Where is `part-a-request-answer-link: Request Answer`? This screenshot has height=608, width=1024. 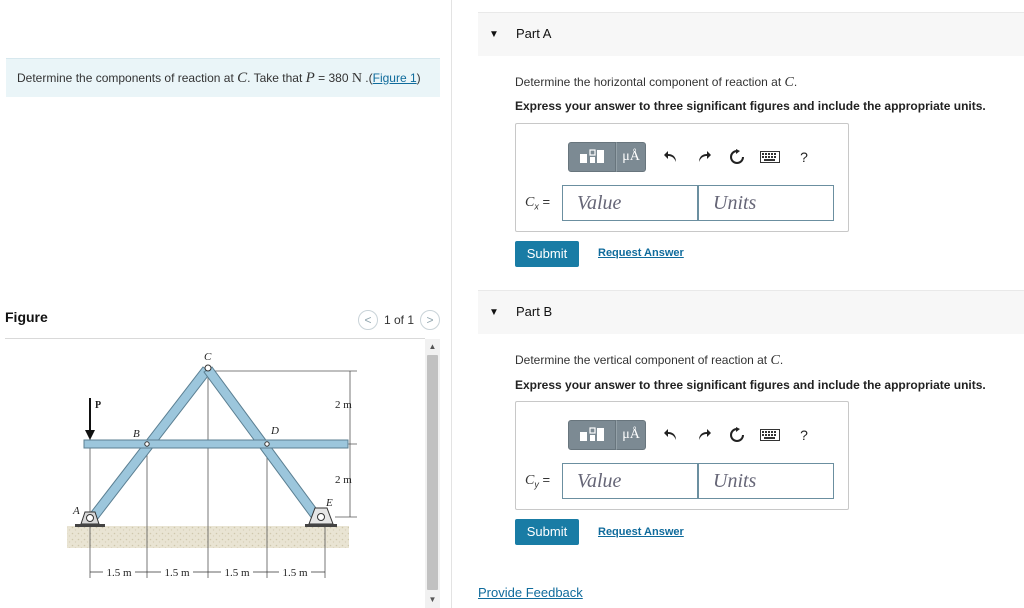
part-a-request-answer-link: Request Answer is located at coordinates (641, 253).